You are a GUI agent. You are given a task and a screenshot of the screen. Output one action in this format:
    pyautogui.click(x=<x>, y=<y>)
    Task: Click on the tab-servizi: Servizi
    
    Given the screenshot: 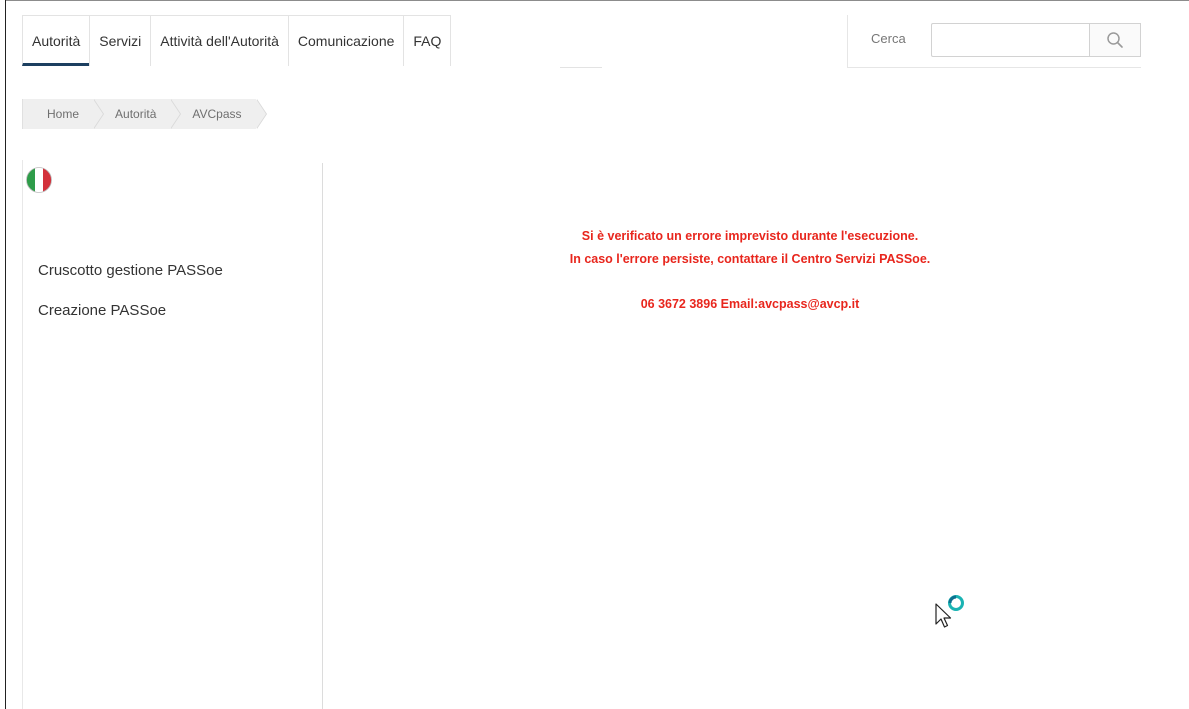 What is the action you would take?
    pyautogui.click(x=120, y=40)
    